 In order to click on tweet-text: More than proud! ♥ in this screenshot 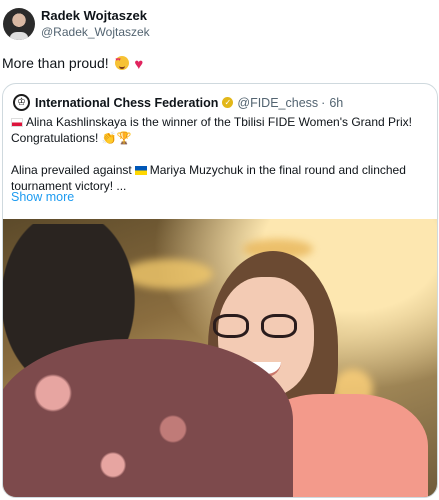, I will do `click(72, 64)`.